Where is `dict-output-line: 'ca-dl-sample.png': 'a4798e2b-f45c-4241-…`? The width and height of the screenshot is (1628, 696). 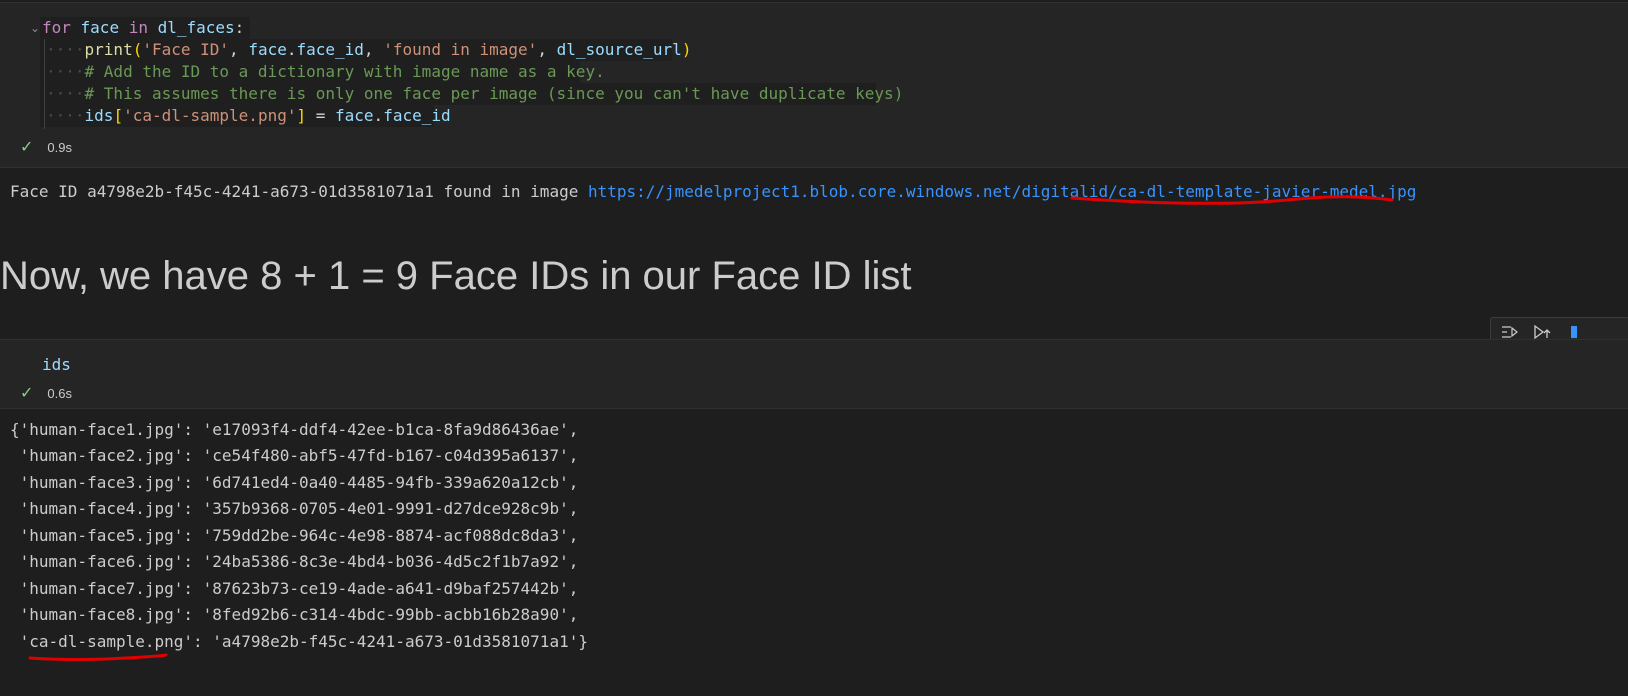
dict-output-line: 'ca-dl-sample.png': 'a4798e2b-f45c-4241-… is located at coordinates (299, 641).